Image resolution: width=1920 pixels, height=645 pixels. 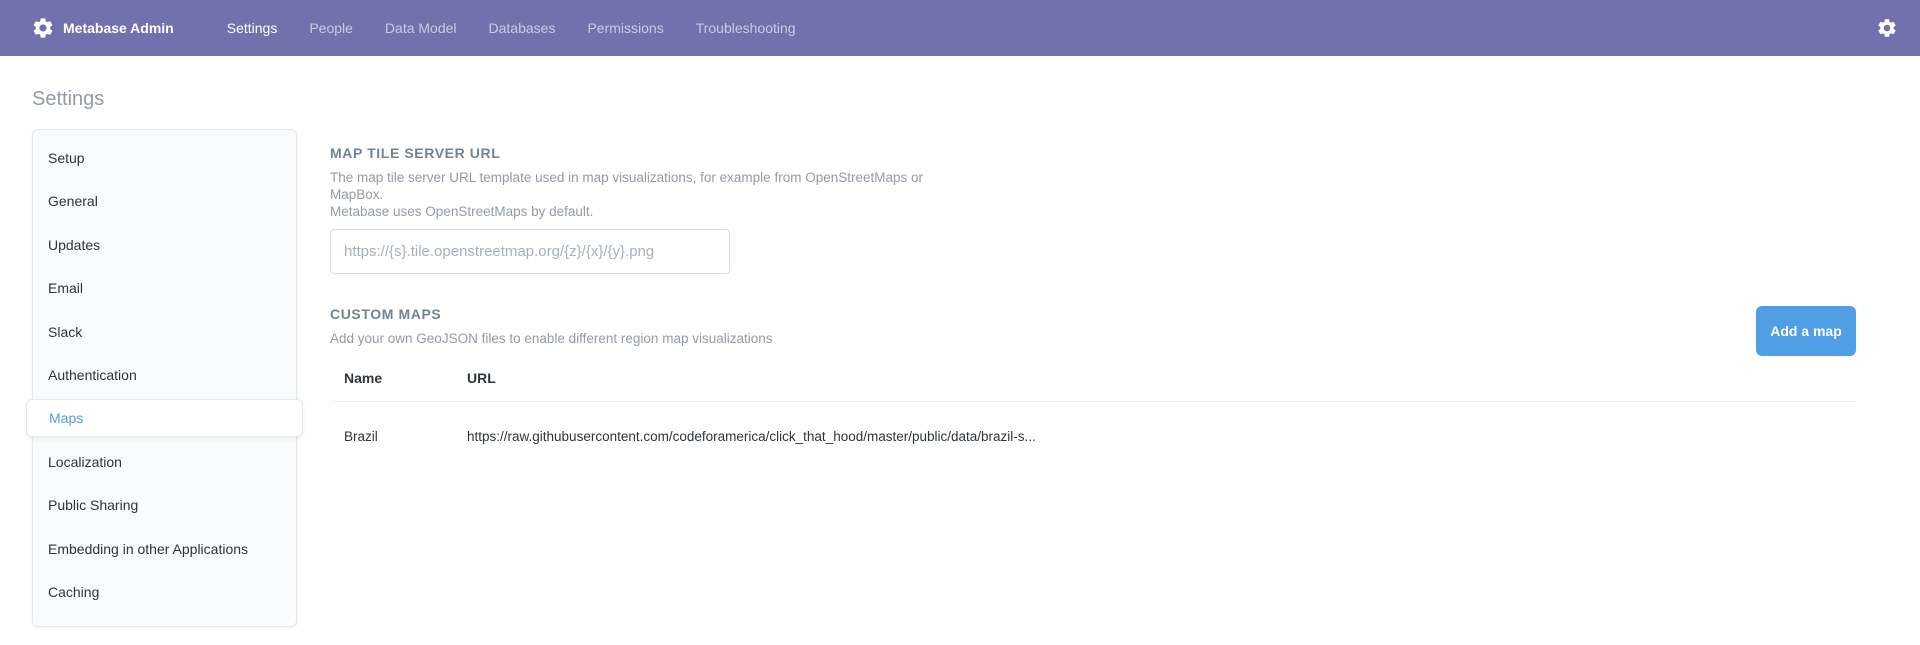 I want to click on sidebar-item-general: General, so click(x=164, y=201).